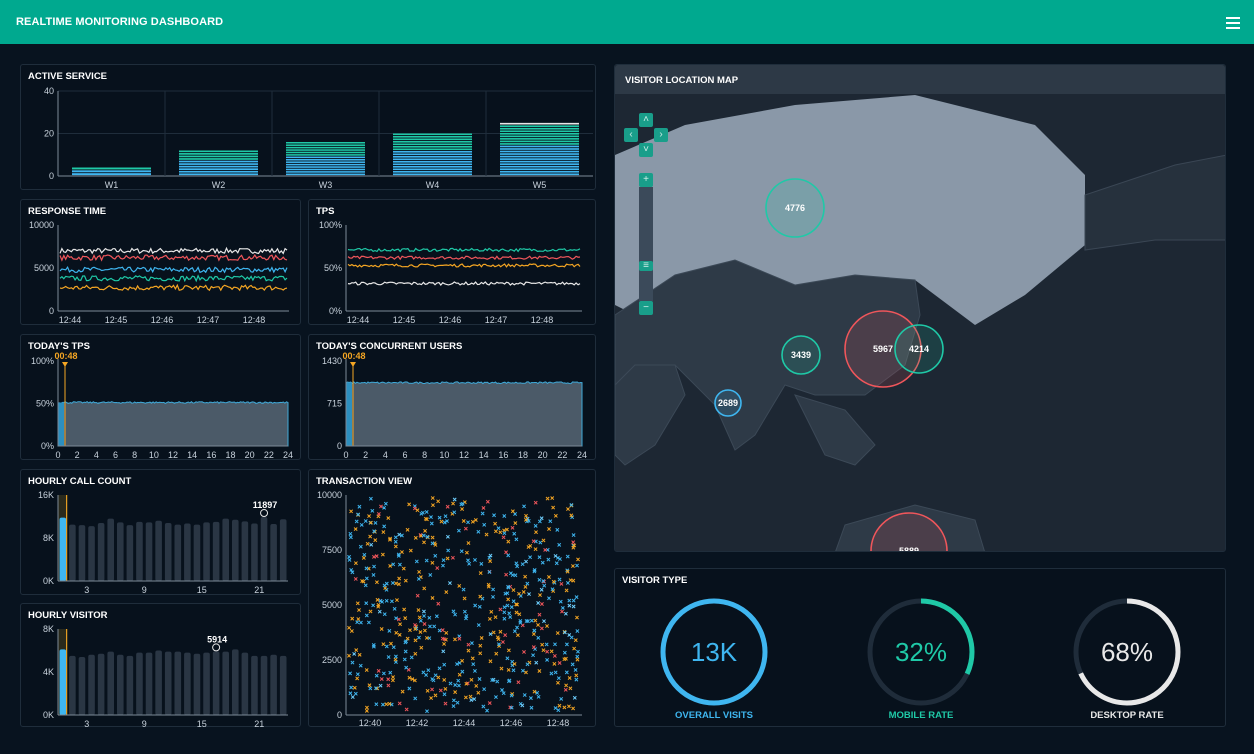  What do you see at coordinates (627, 22) in the screenshot?
I see `top-bar: REALTIME MONITORING DASHBOARD` at bounding box center [627, 22].